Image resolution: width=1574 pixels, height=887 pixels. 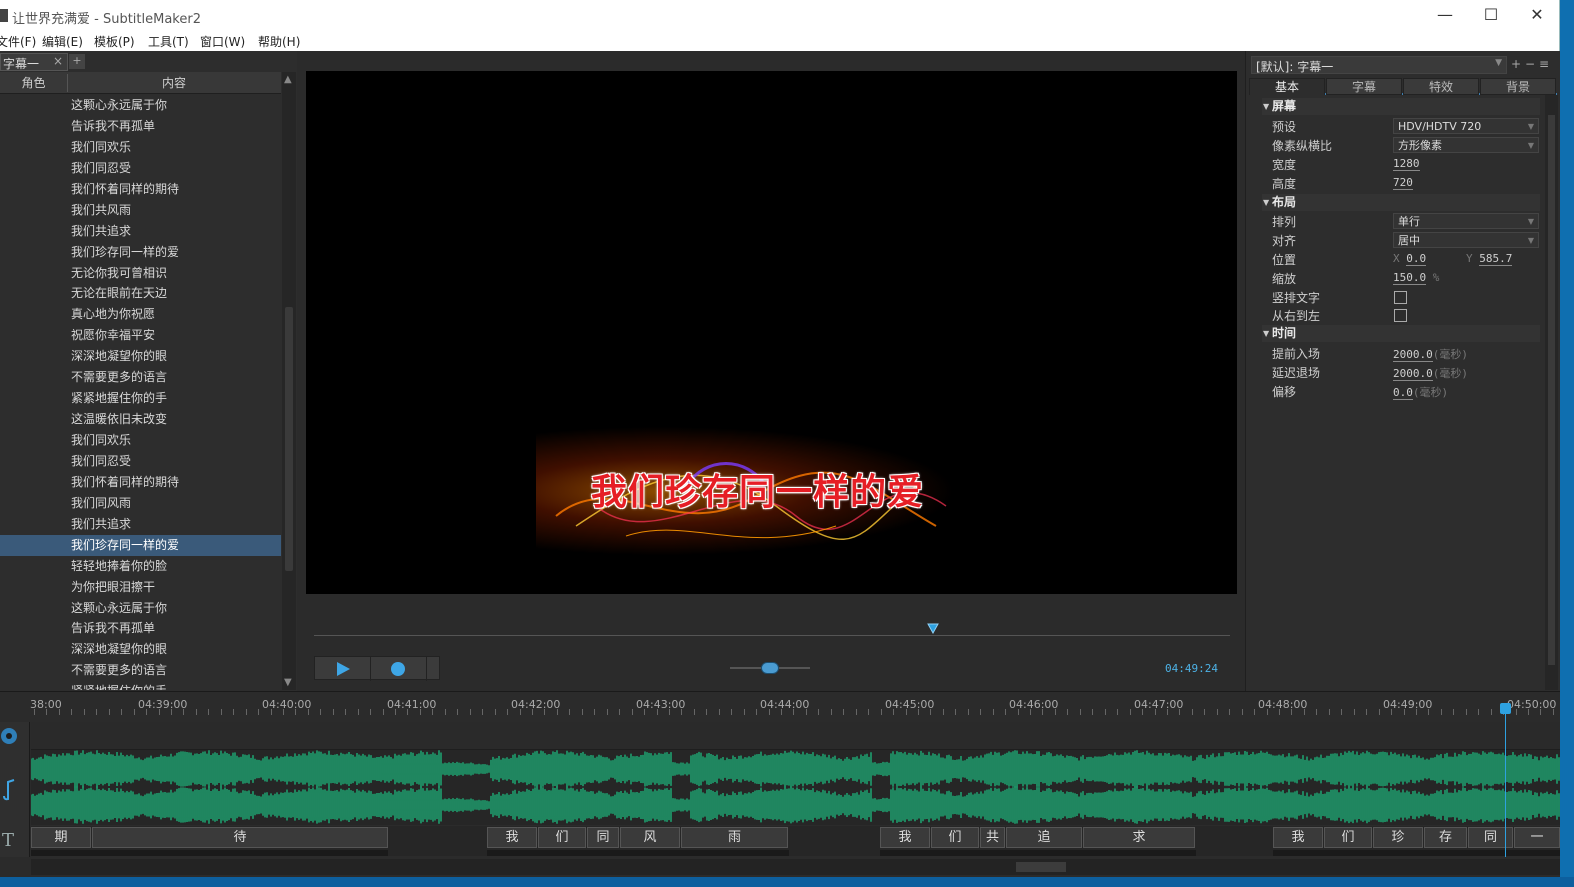 What do you see at coordinates (140, 252) in the screenshot?
I see `subtitle-row: 我们珍存同一样的爱` at bounding box center [140, 252].